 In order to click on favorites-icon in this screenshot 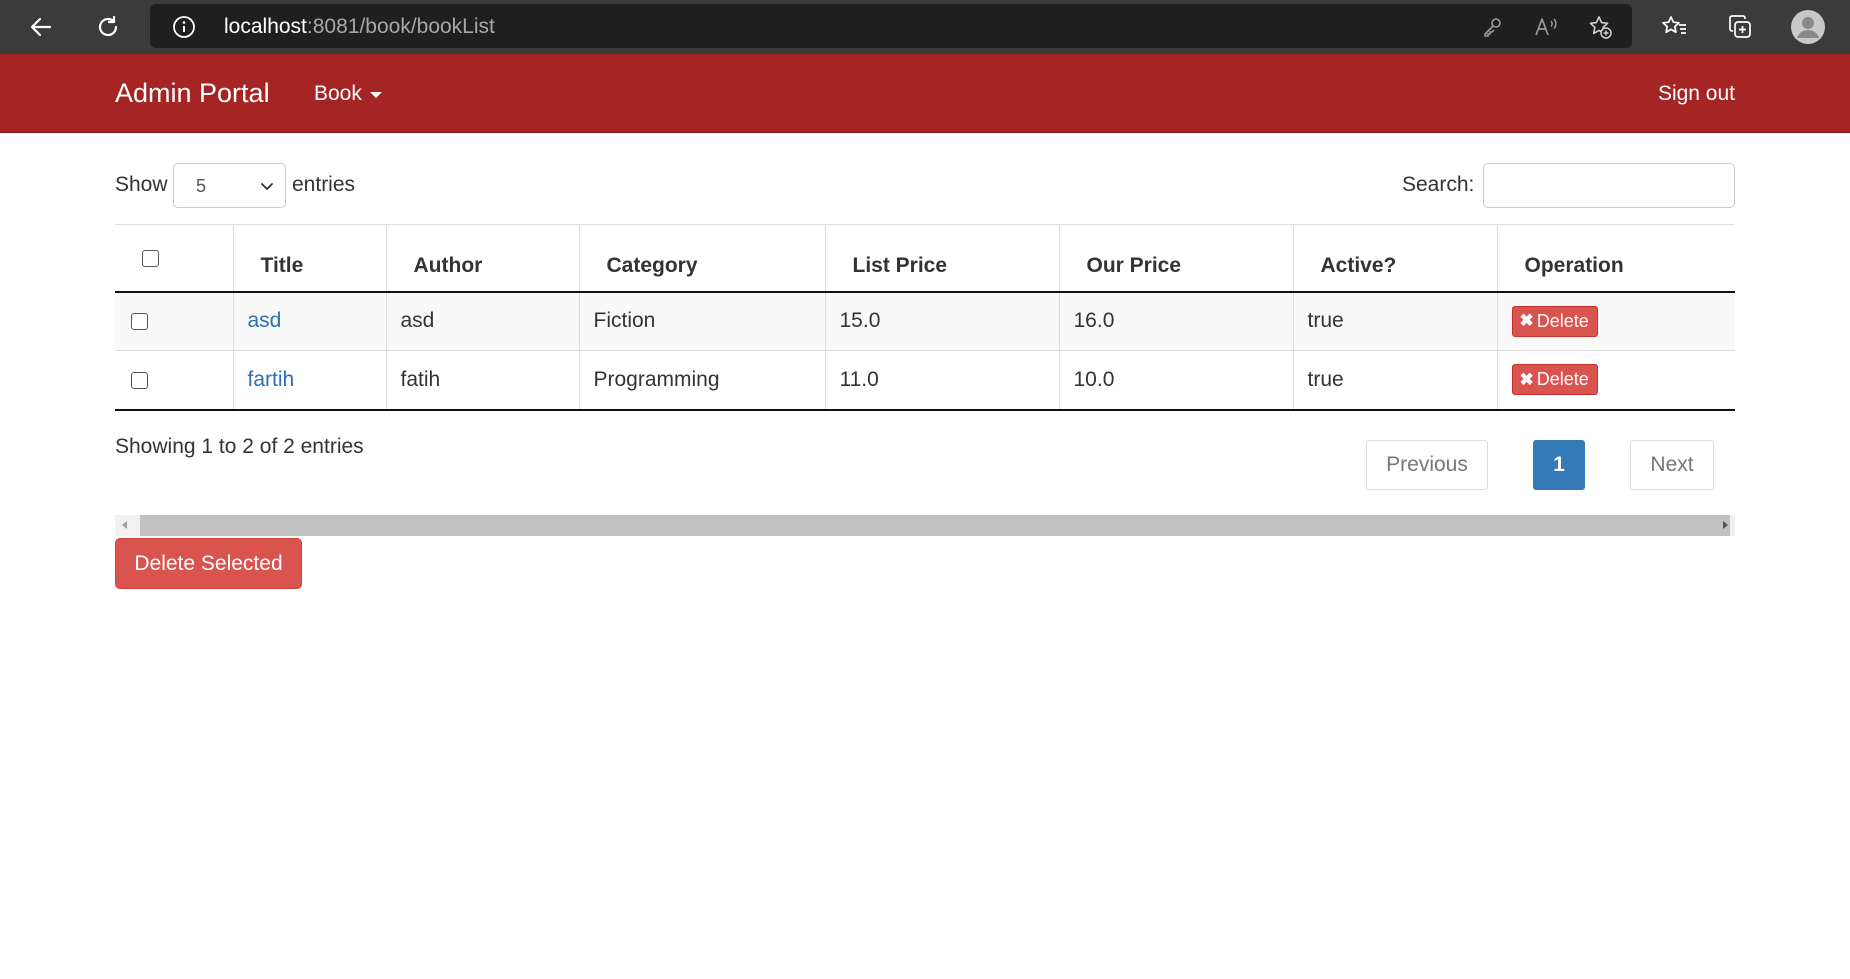, I will do `click(1674, 25)`.